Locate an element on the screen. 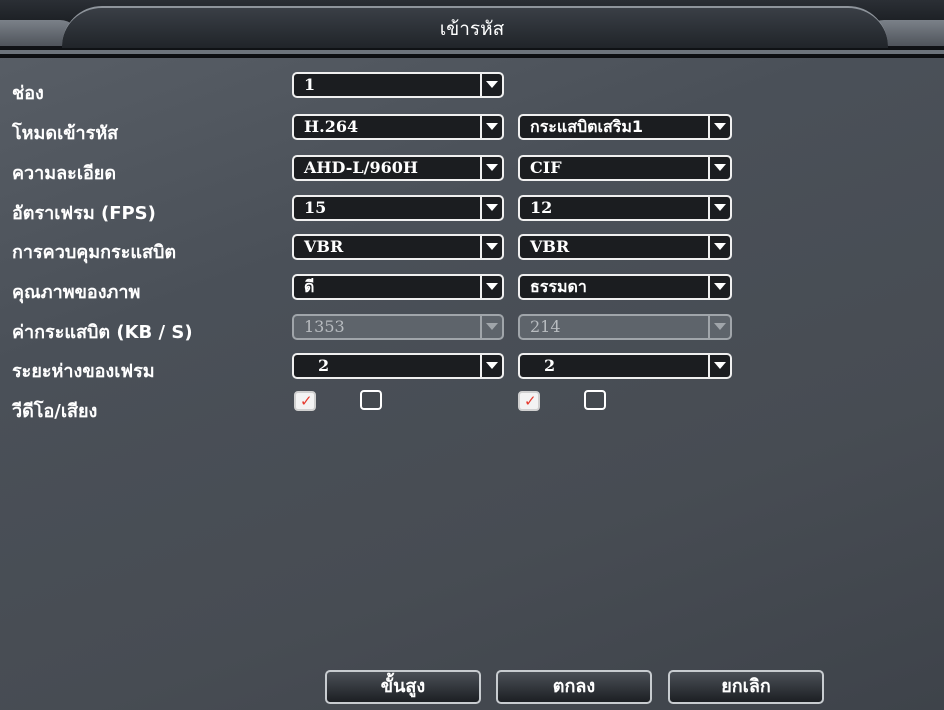 The height and width of the screenshot is (710, 944). window-title: เข้ารหัส is located at coordinates (472, 29).